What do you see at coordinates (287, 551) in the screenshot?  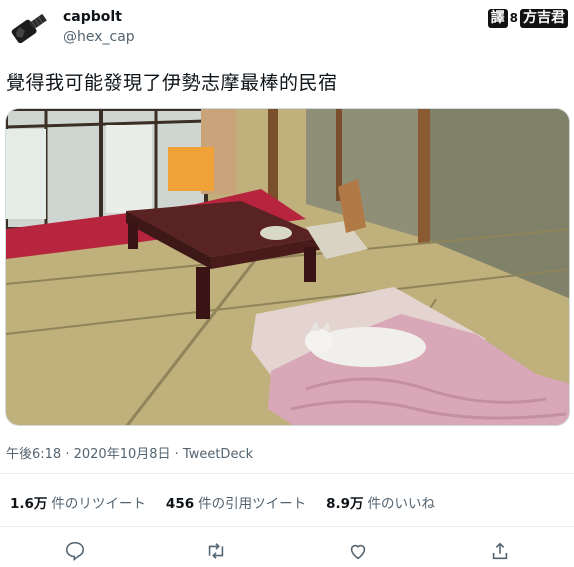 I see `tweet-actions` at bounding box center [287, 551].